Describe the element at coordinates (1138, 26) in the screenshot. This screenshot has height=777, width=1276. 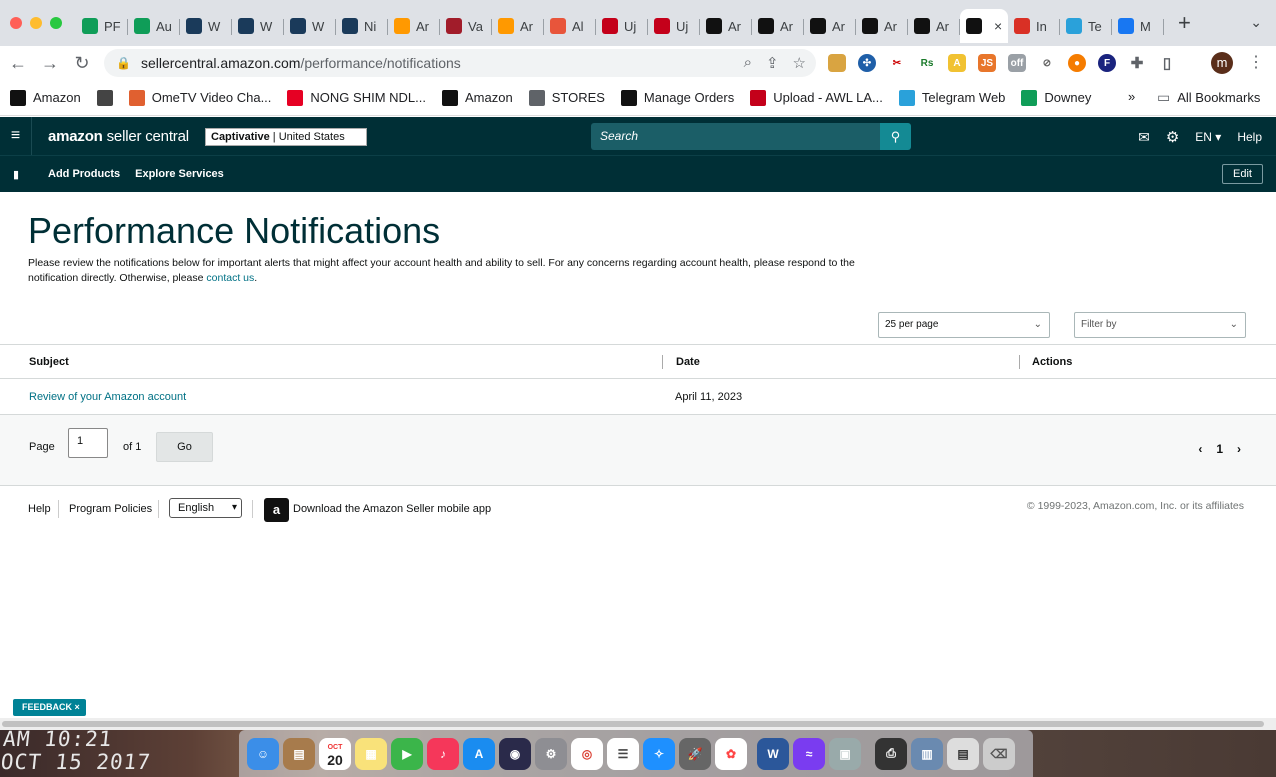
I see `browser-tab: M` at that location.